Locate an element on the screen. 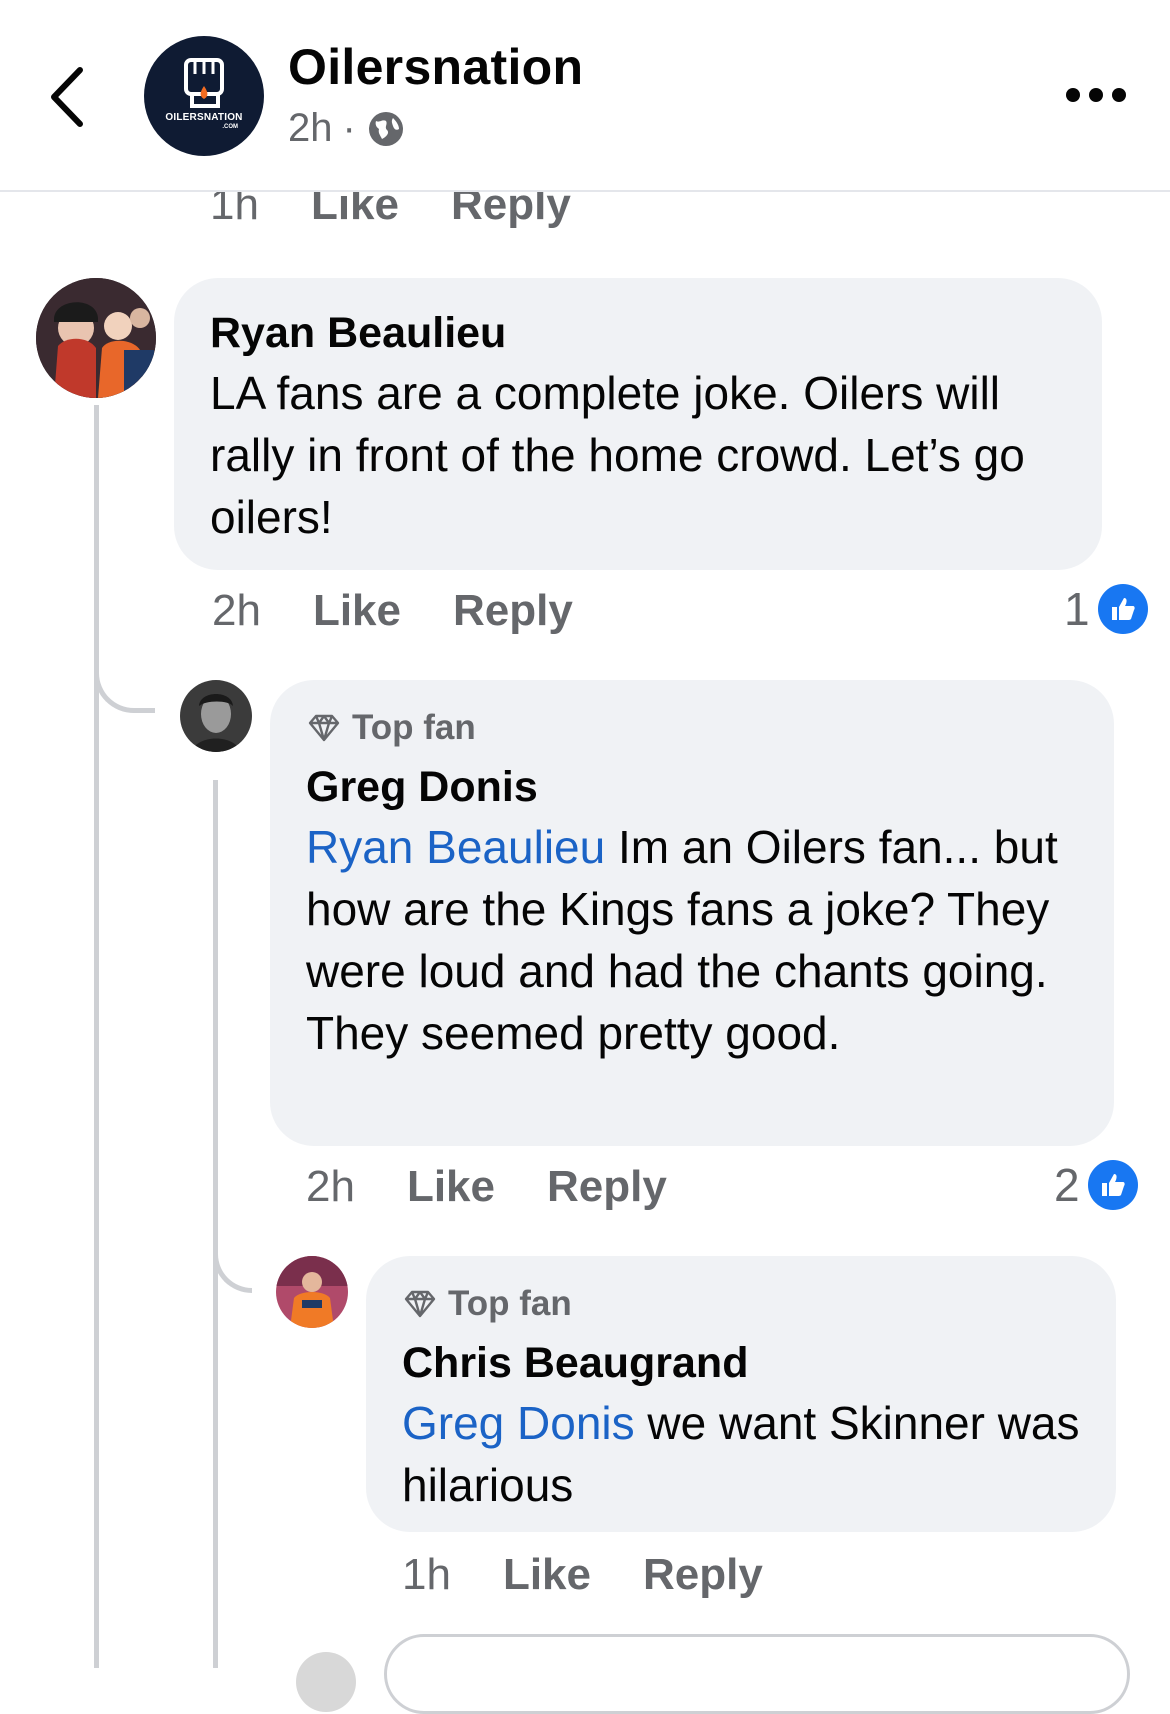 Image resolution: width=1170 pixels, height=1714 pixels. more-options-button is located at coordinates (1096, 95).